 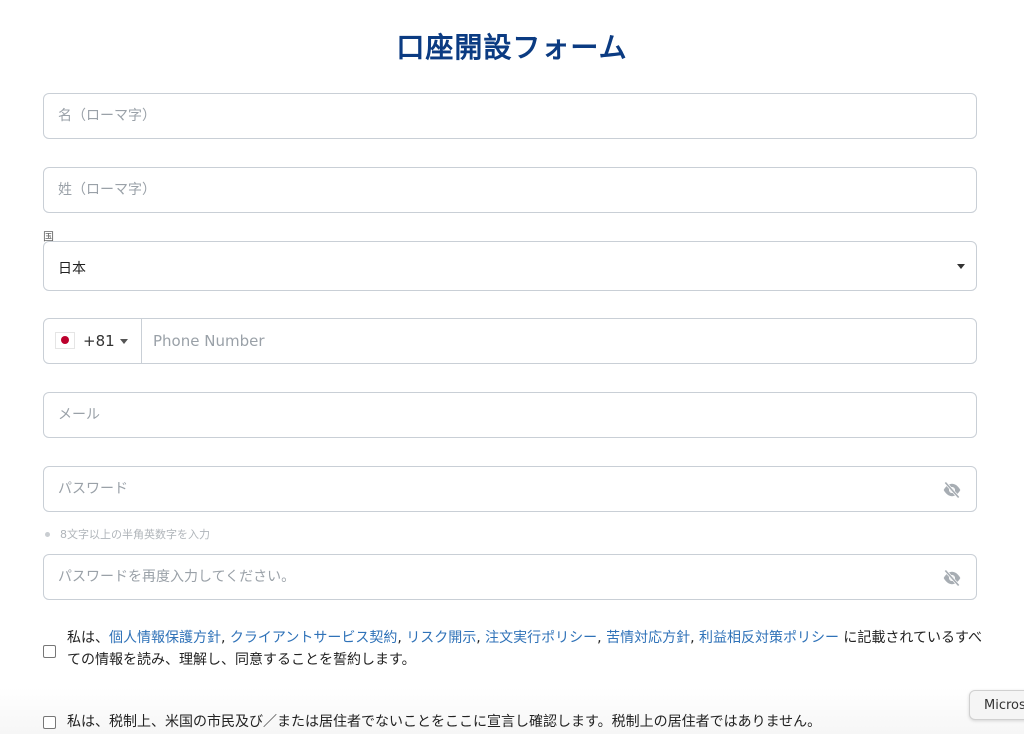 I want to click on first-name-input, so click(x=510, y=116).